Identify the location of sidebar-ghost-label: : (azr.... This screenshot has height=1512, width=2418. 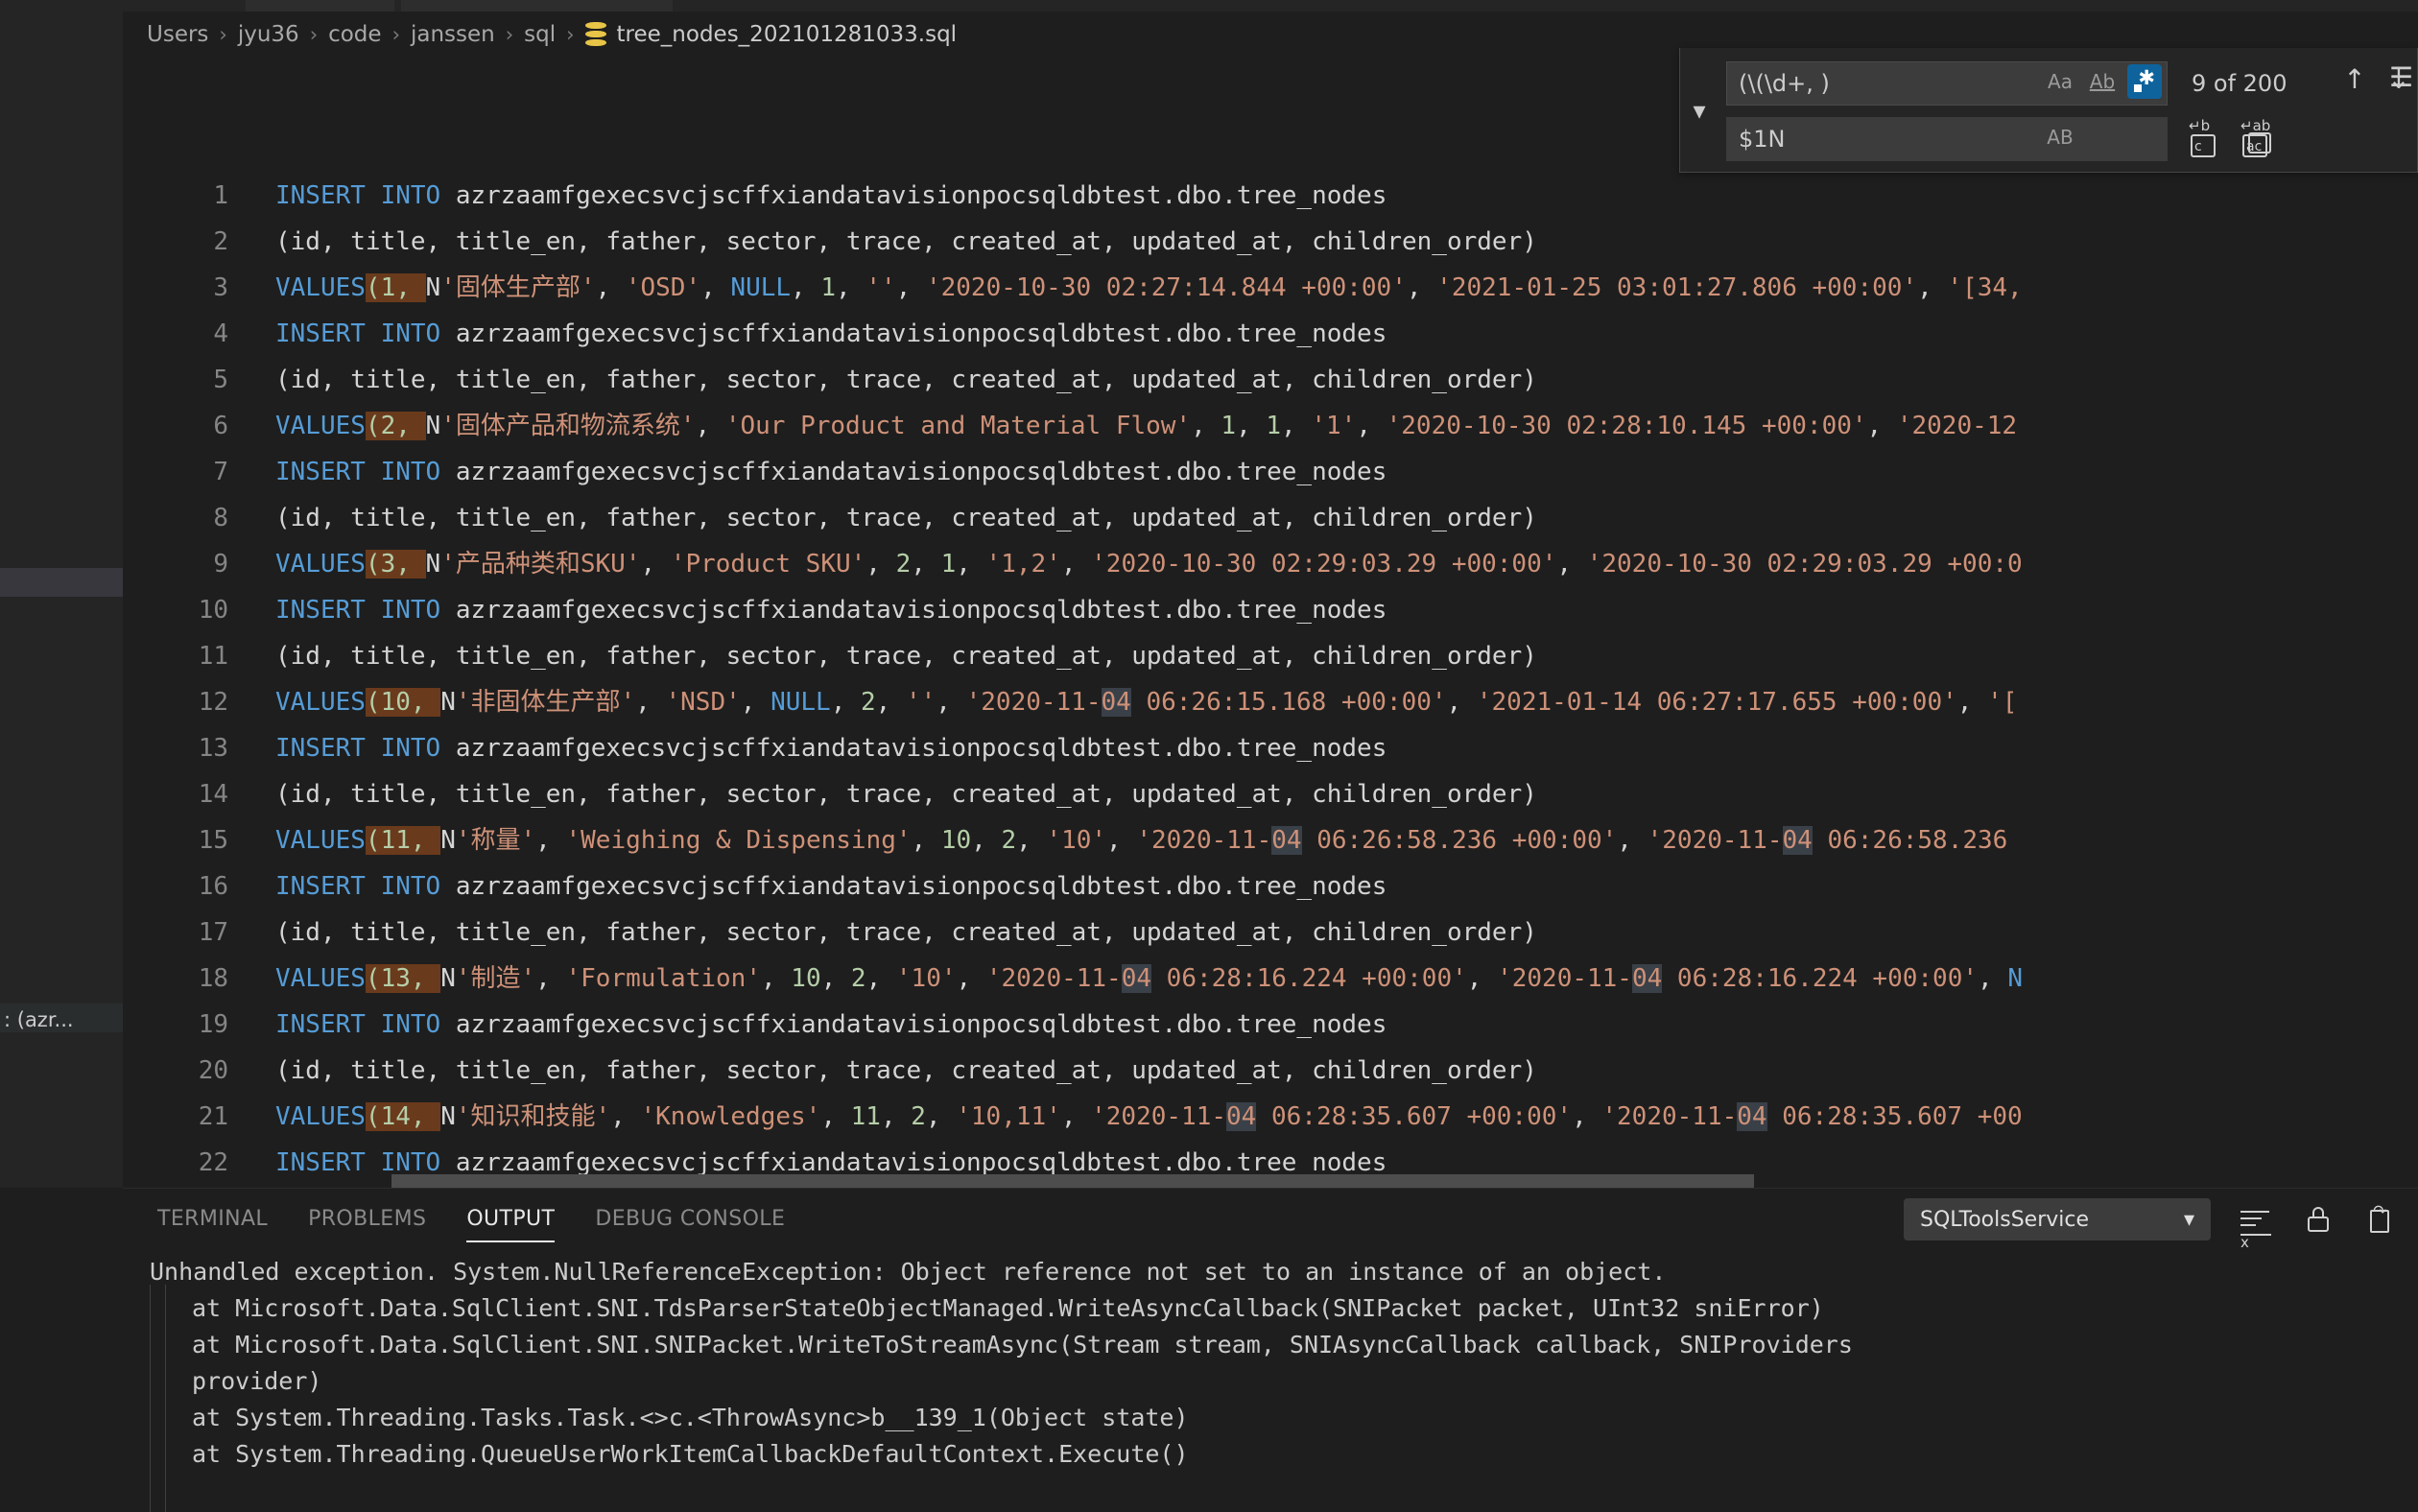
(39, 1019).